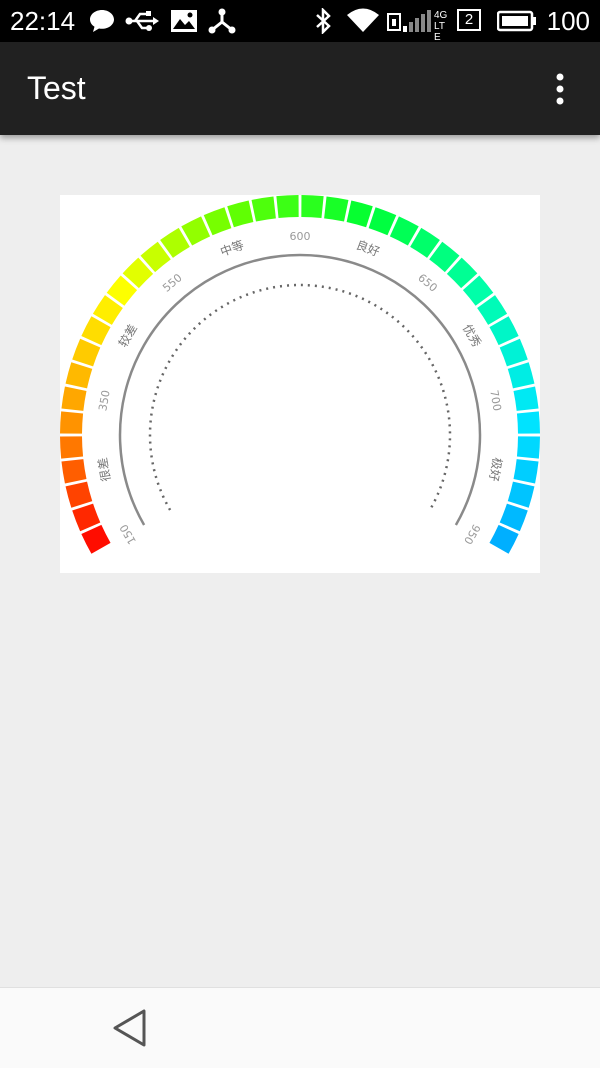 This screenshot has width=600, height=1068. What do you see at coordinates (300, 236) in the screenshot?
I see `gauge-tick-label: 600` at bounding box center [300, 236].